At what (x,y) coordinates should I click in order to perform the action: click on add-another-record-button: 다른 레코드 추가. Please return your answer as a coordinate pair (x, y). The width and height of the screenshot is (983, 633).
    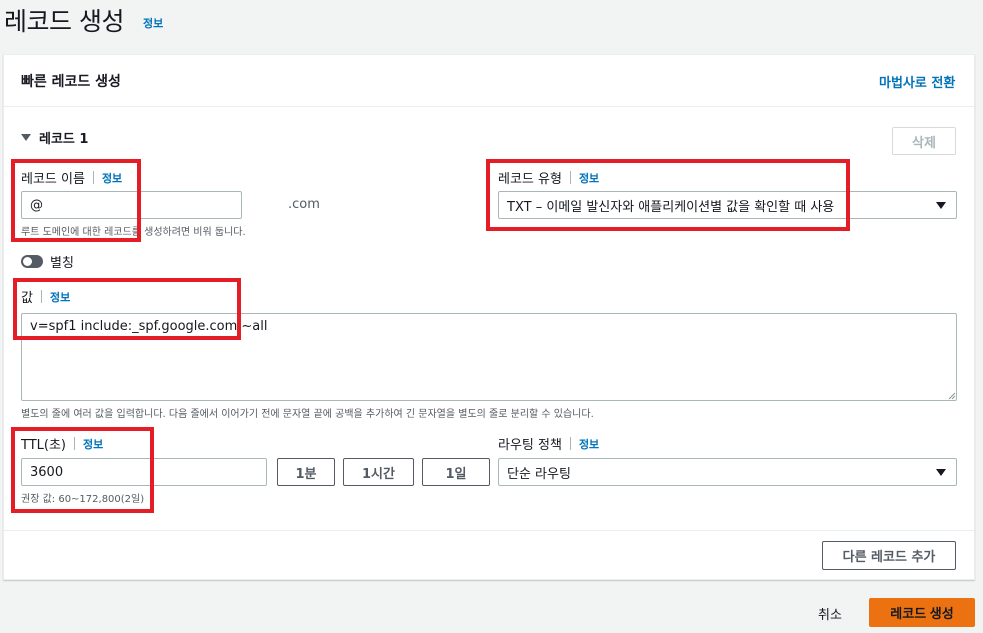
    Looking at the image, I should click on (889, 555).